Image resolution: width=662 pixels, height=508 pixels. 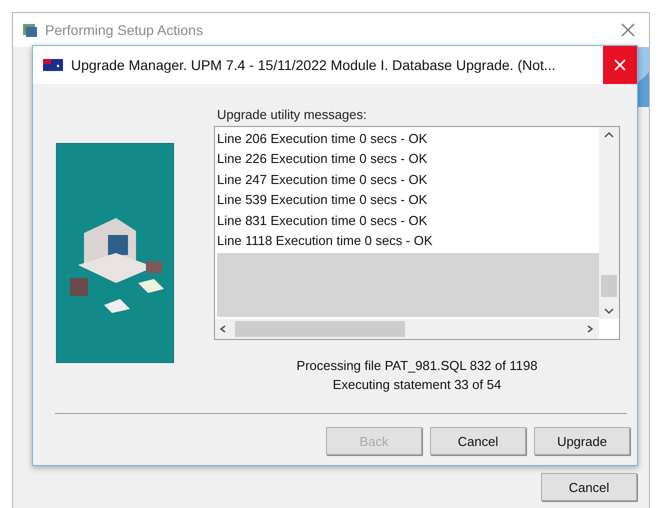 What do you see at coordinates (322, 179) in the screenshot?
I see `message-line: Line 247 Execution time 0 secs - OK` at bounding box center [322, 179].